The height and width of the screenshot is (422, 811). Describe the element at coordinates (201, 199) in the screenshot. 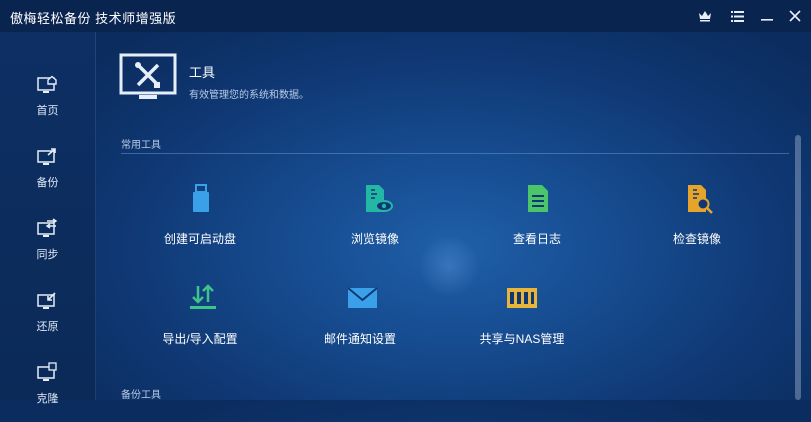

I see `usb-drive-icon` at that location.